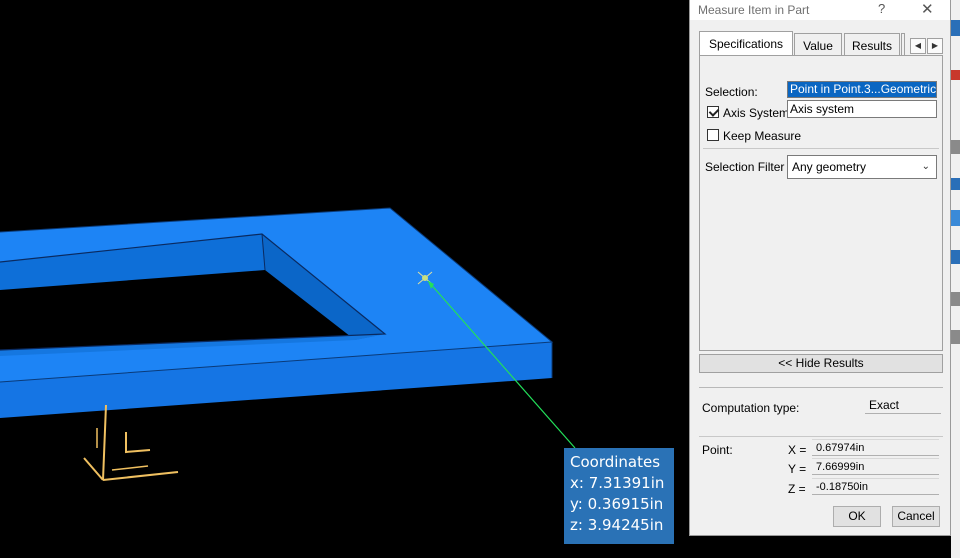 This screenshot has height=558, width=960. Describe the element at coordinates (731, 92) in the screenshot. I see `selection-label: Selection:` at that location.